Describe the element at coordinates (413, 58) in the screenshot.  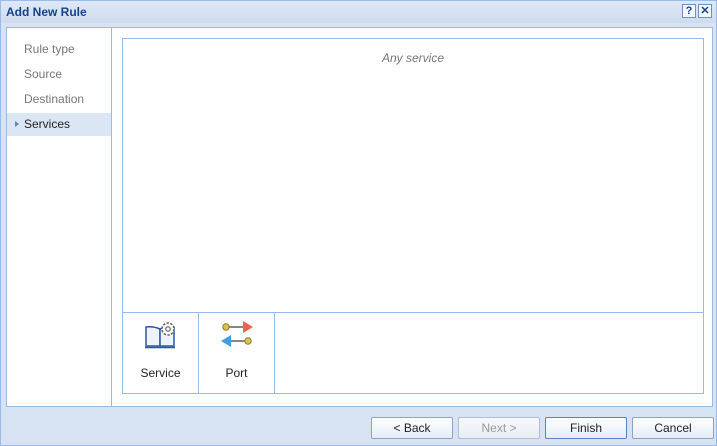
I see `empty-text: Any service` at that location.